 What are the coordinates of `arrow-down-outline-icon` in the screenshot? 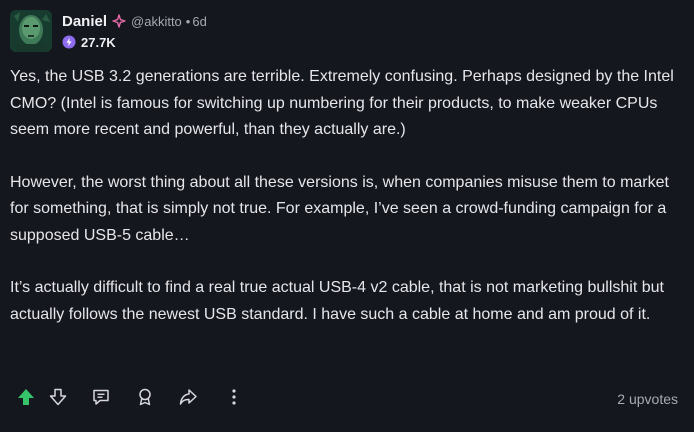 It's located at (58, 399).